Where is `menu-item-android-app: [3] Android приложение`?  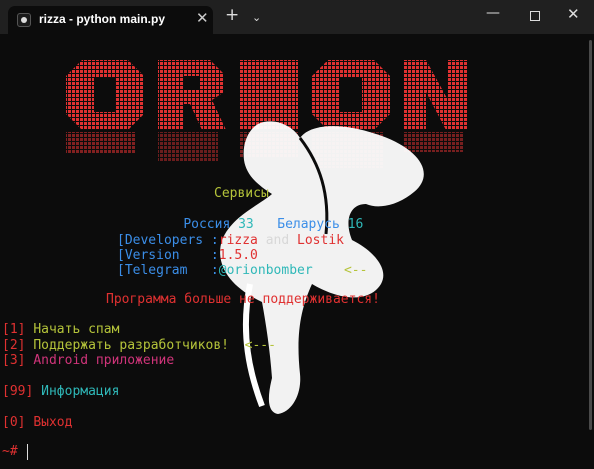
menu-item-android-app: [3] Android приложение is located at coordinates (88, 361).